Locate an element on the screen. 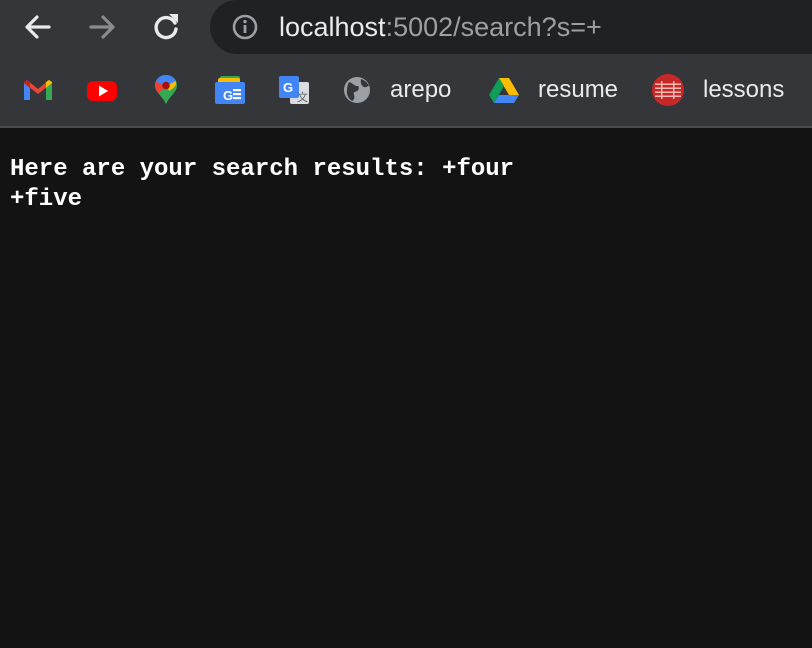 This screenshot has height=648, width=812. bookmark-gmail is located at coordinates (38, 90).